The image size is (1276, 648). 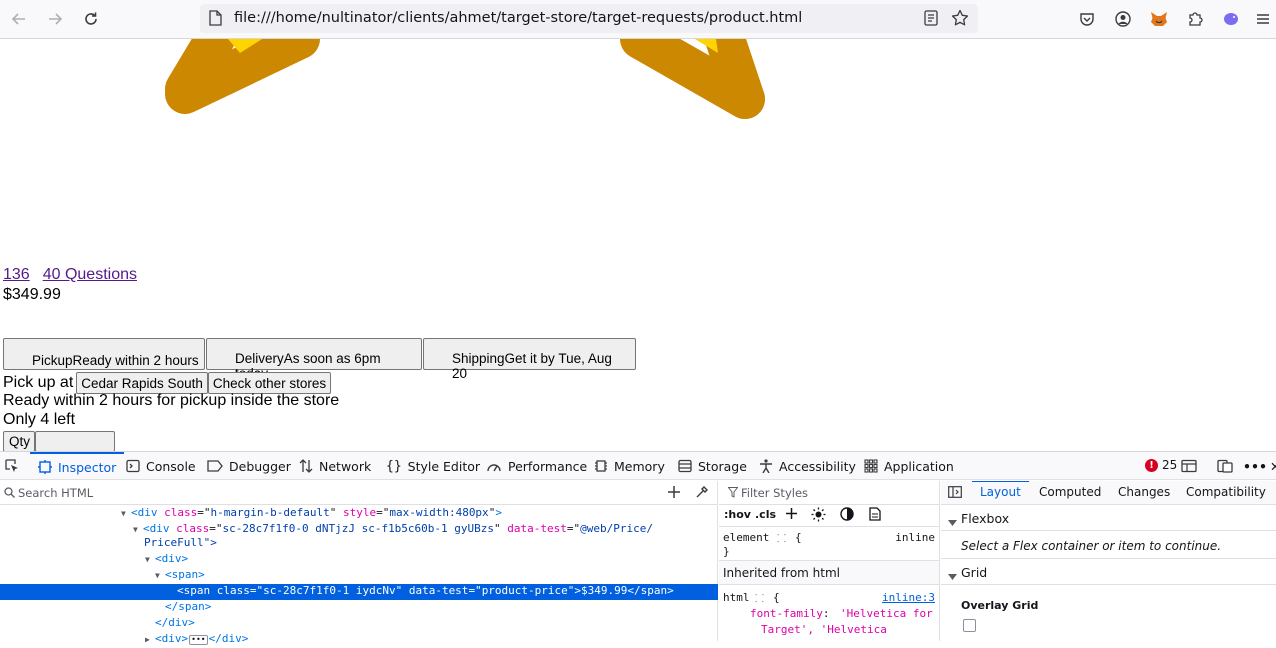 I want to click on tab-compatibility: Compatibility, so click(x=1226, y=492).